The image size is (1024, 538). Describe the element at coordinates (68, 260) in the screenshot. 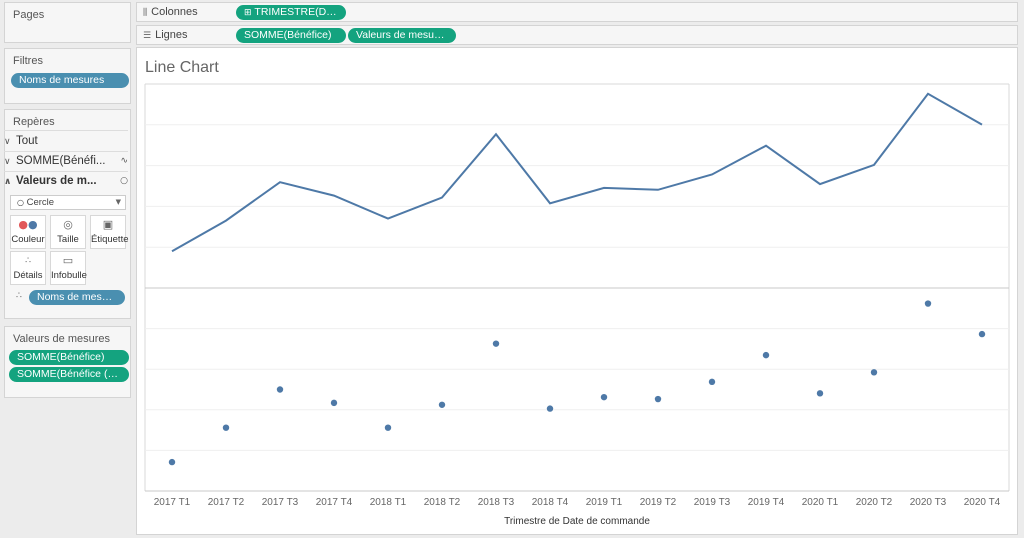

I see `tooltip-icon: ▭` at that location.